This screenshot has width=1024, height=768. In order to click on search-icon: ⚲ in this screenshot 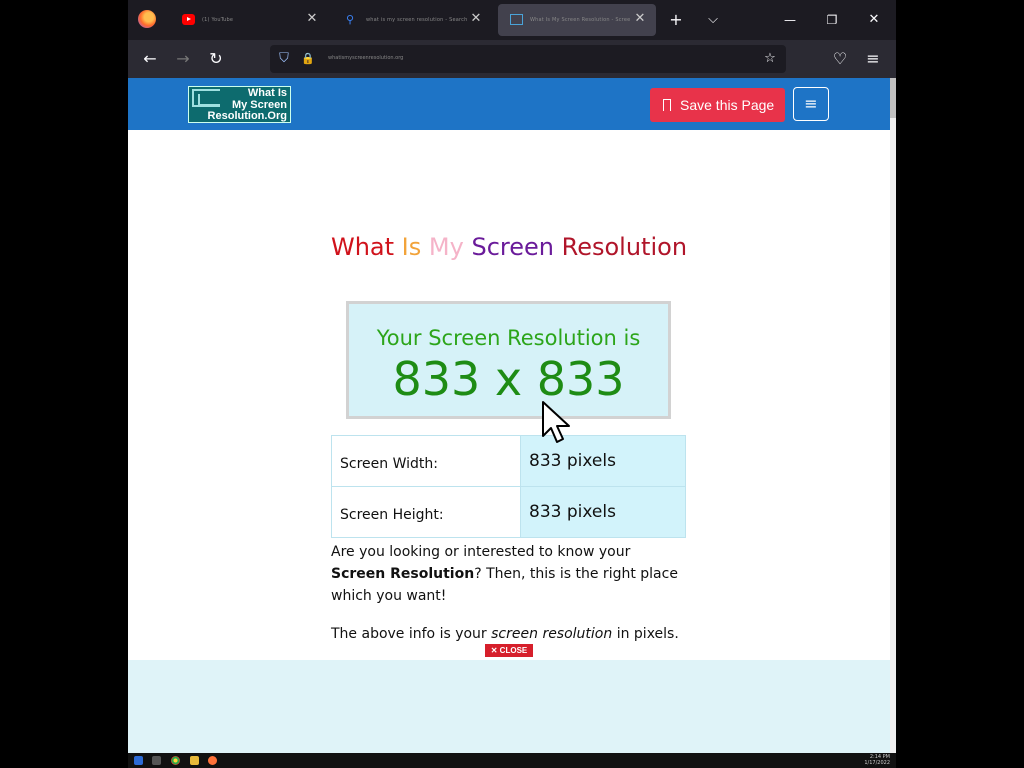, I will do `click(350, 19)`.